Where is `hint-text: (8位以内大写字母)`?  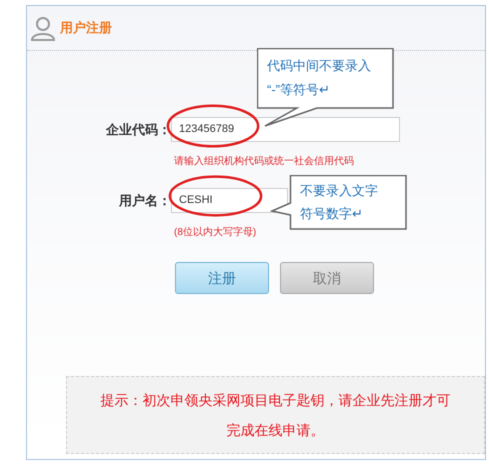
hint-text: (8位以内大写字母) is located at coordinates (216, 233).